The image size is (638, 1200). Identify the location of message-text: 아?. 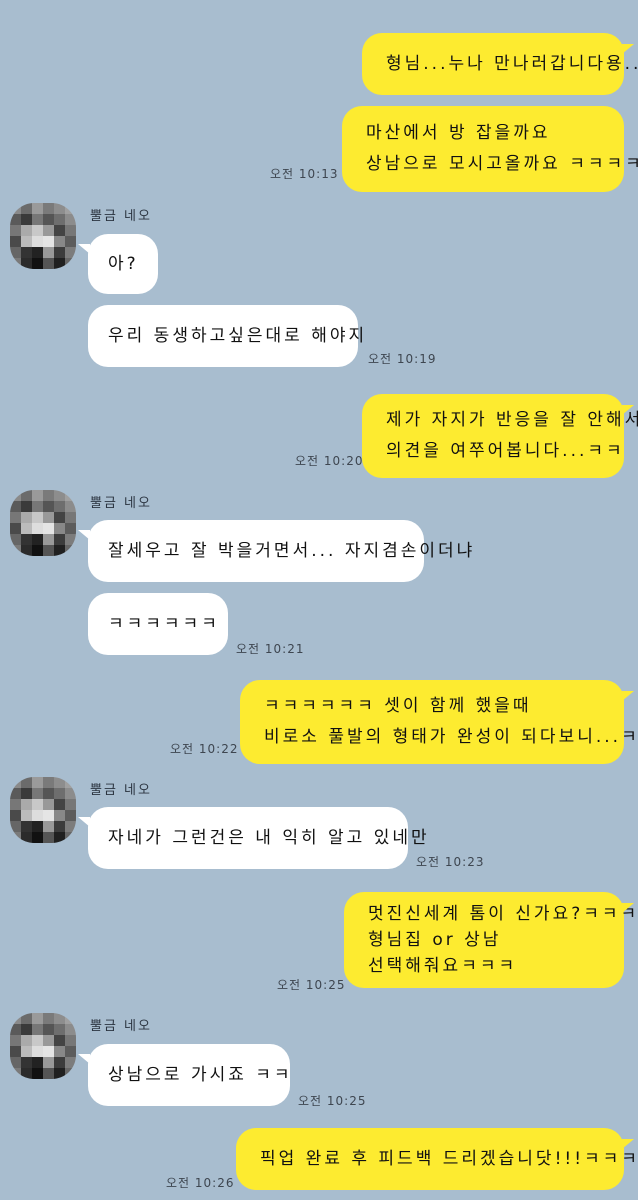
(123, 263).